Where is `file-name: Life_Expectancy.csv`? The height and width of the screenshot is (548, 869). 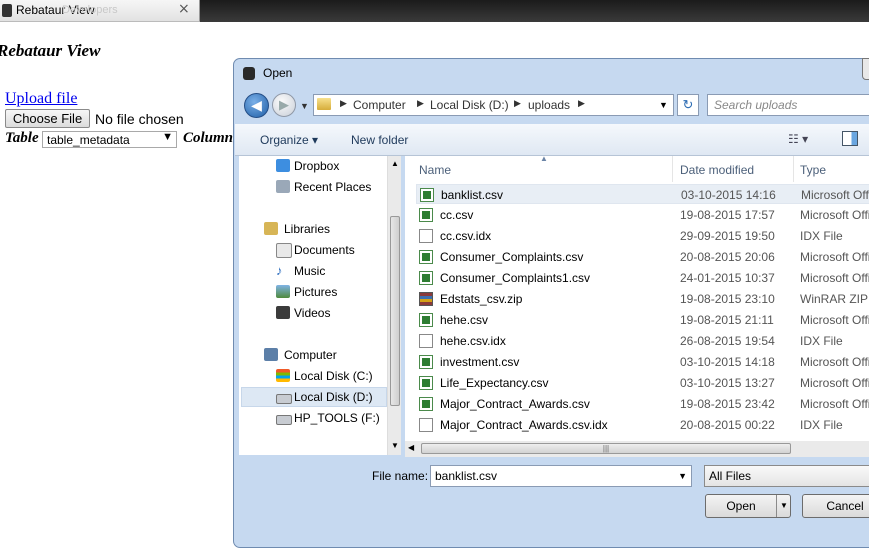
file-name: Life_Expectancy.csv is located at coordinates (494, 383).